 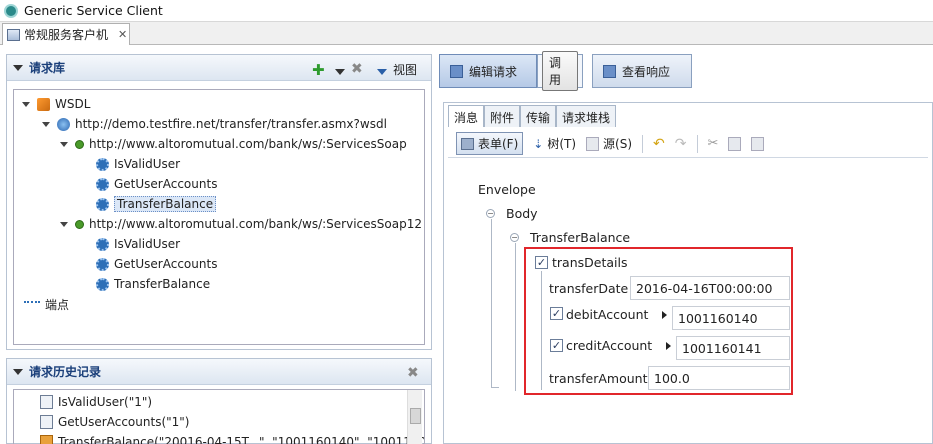 I want to click on add-menu-chevron-icon, so click(x=340, y=72).